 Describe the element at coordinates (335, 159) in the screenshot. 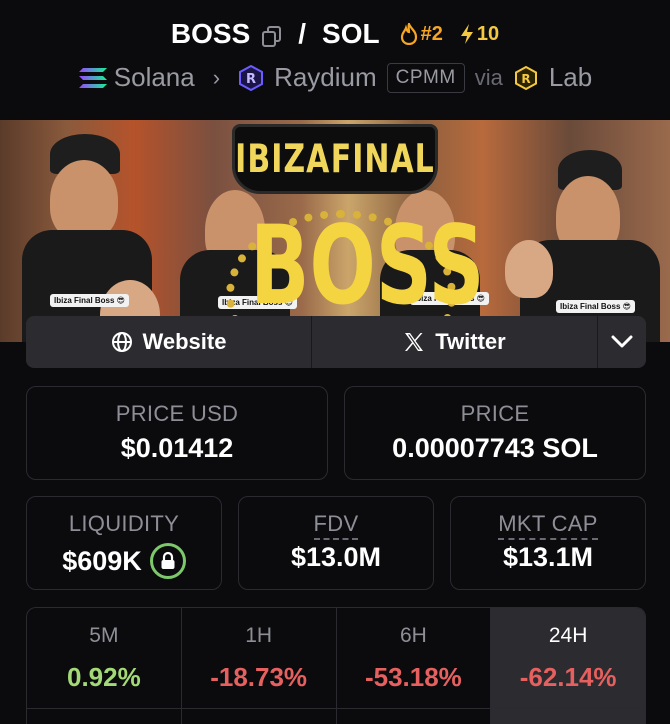

I see `banner-glasses: IBIZA FINAL` at that location.